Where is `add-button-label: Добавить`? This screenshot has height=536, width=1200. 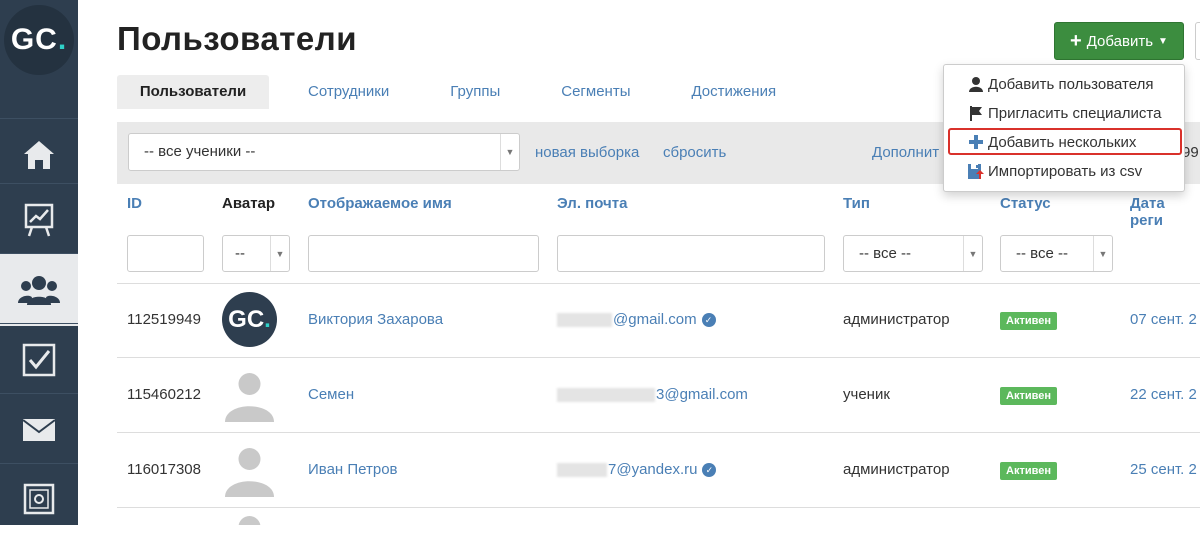
add-button-label: Добавить is located at coordinates (1120, 41).